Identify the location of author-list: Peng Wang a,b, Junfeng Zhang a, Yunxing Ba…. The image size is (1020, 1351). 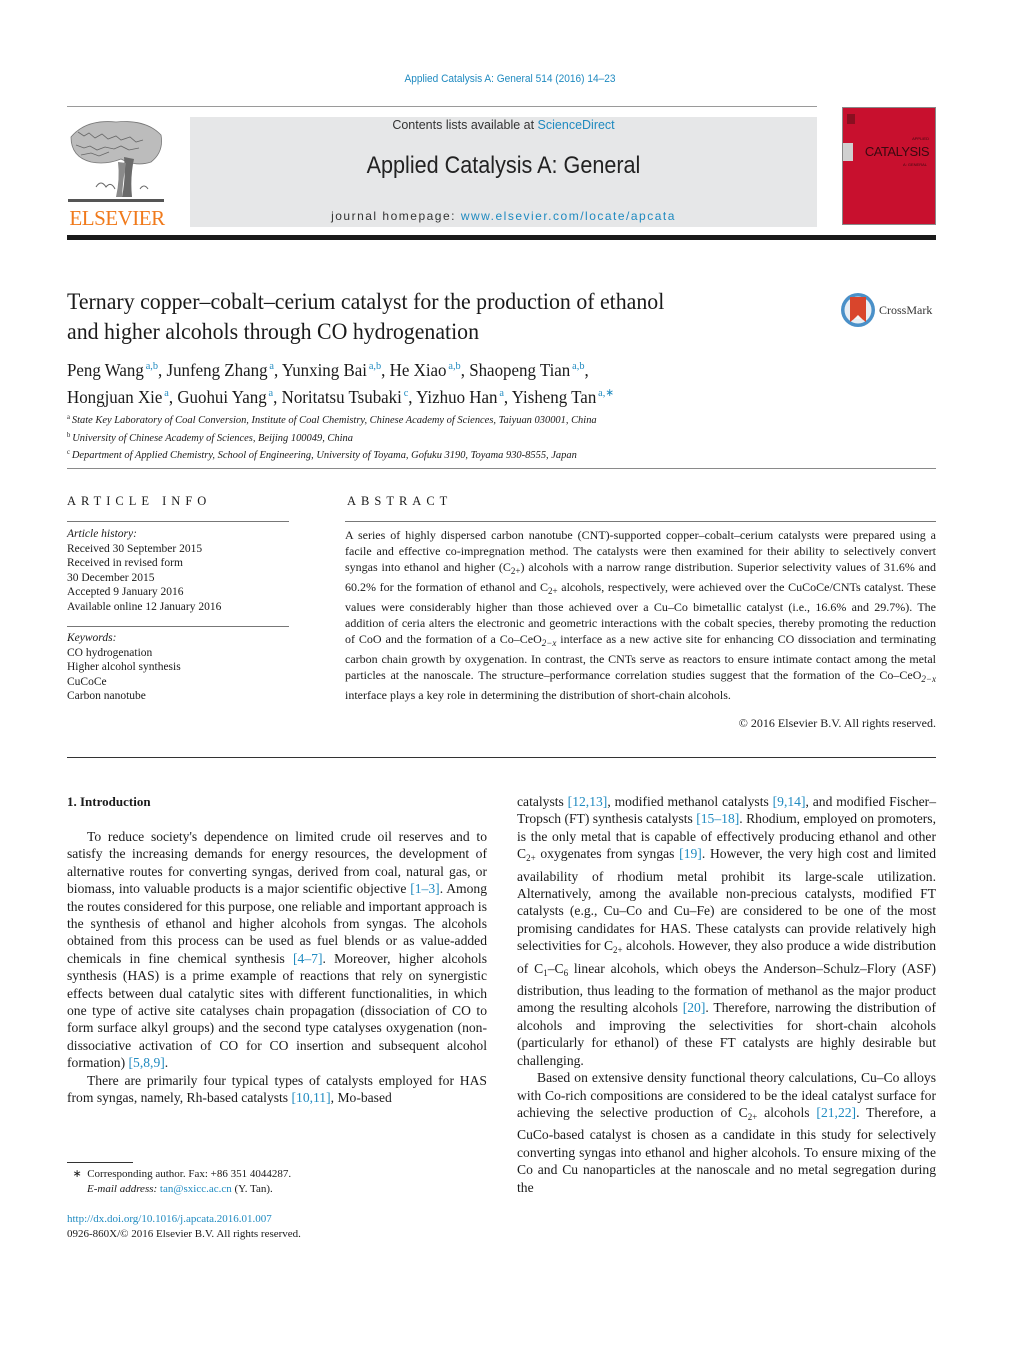
(476, 382).